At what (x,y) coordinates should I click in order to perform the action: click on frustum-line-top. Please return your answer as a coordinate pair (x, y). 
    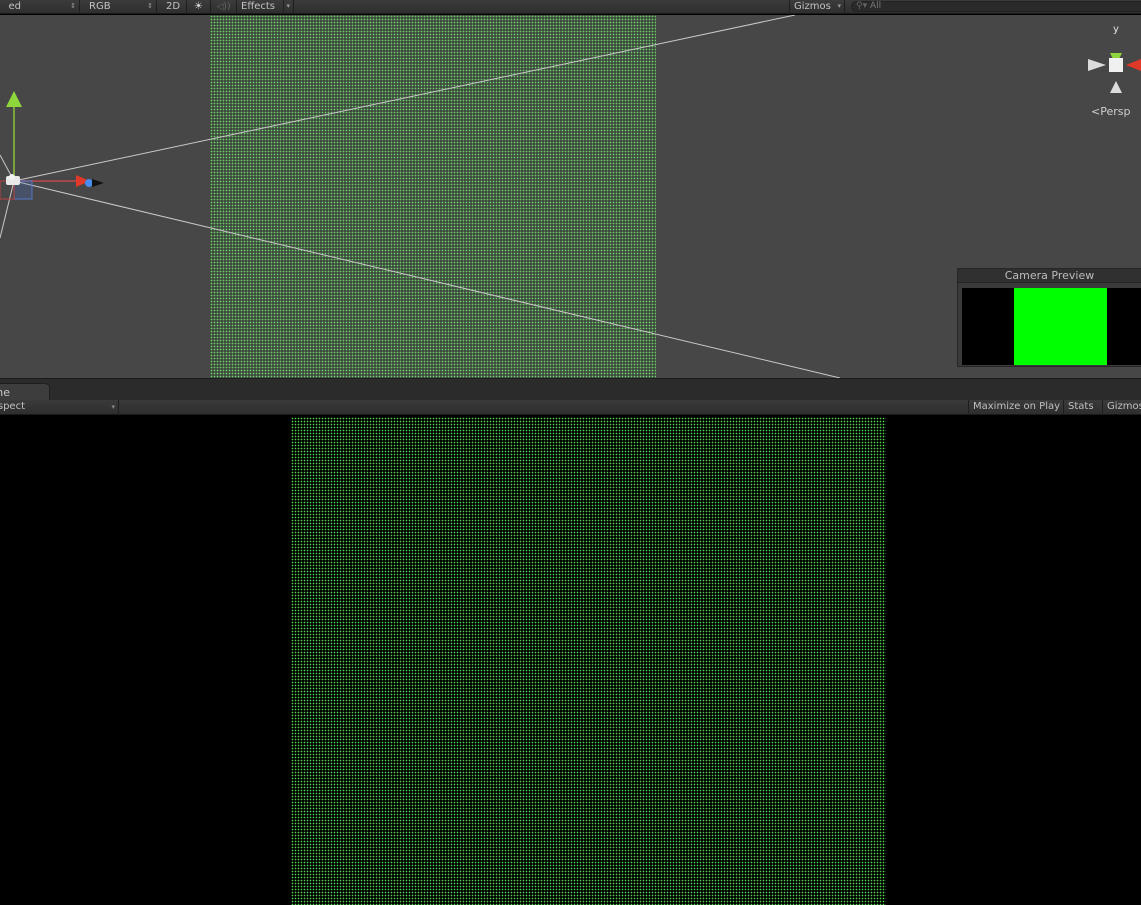
    Looking at the image, I should click on (404, 98).